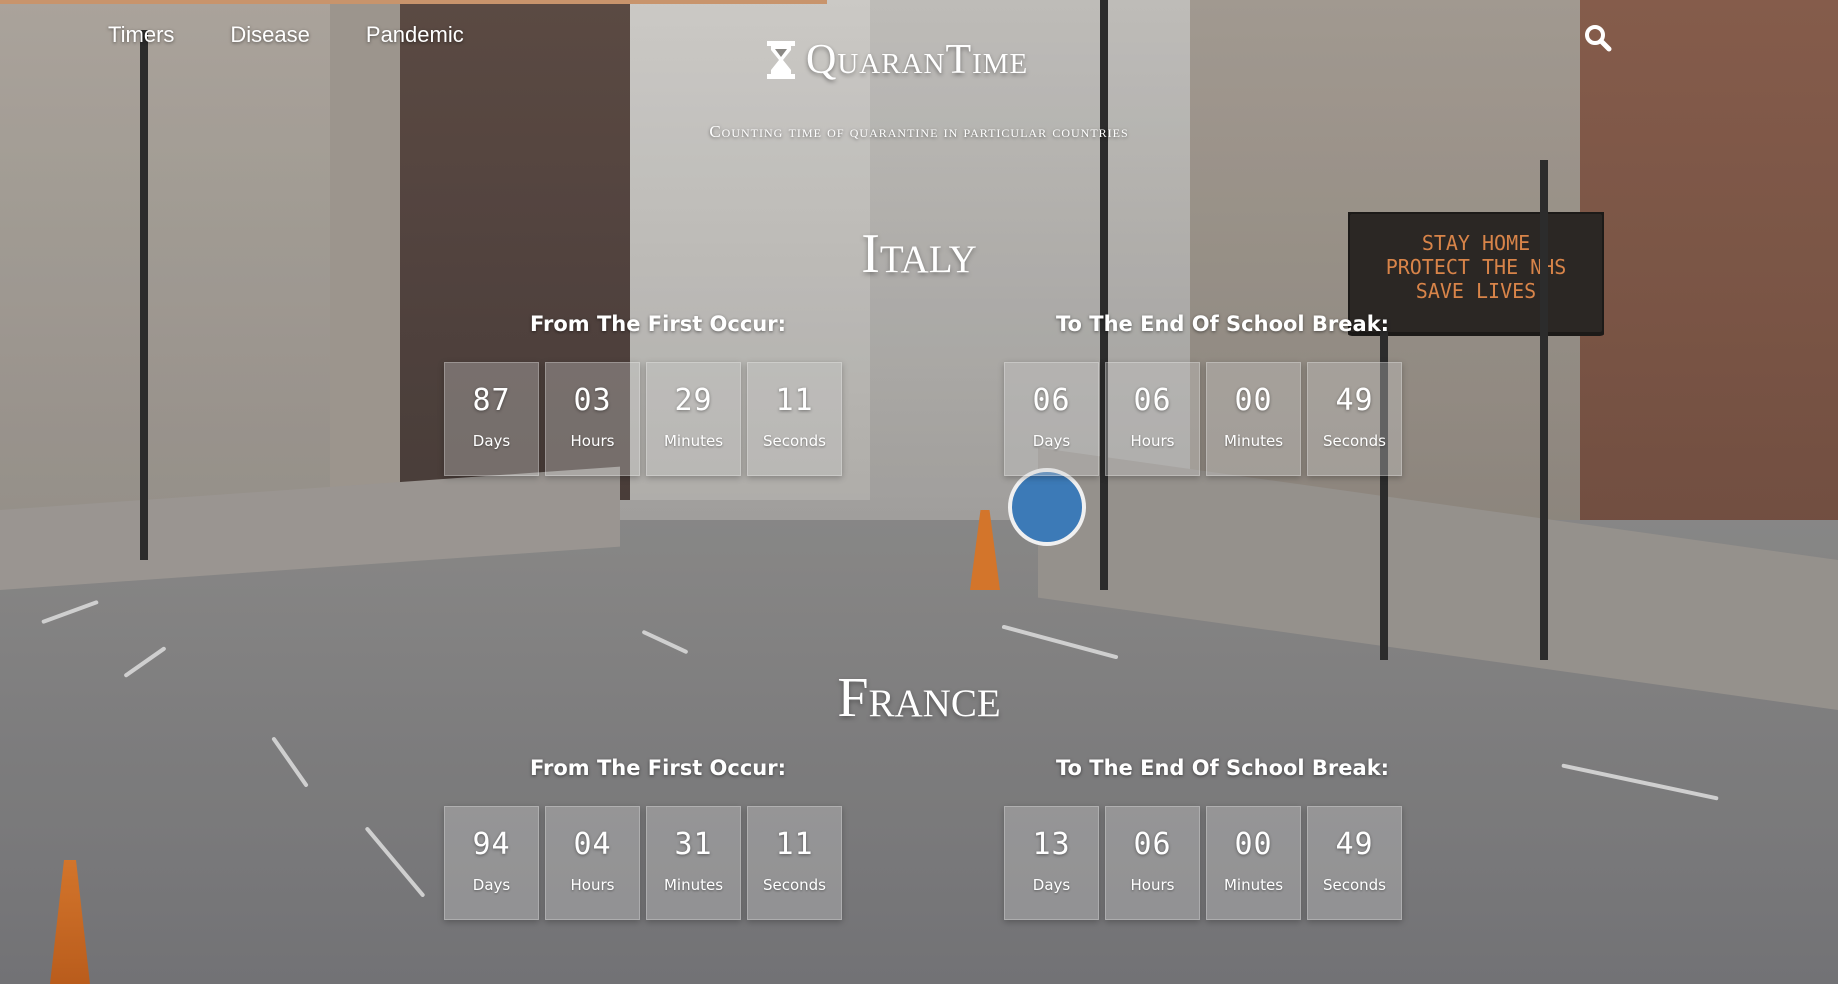 This screenshot has height=984, width=1838. What do you see at coordinates (414, 2) in the screenshot?
I see `page-progress-bar` at bounding box center [414, 2].